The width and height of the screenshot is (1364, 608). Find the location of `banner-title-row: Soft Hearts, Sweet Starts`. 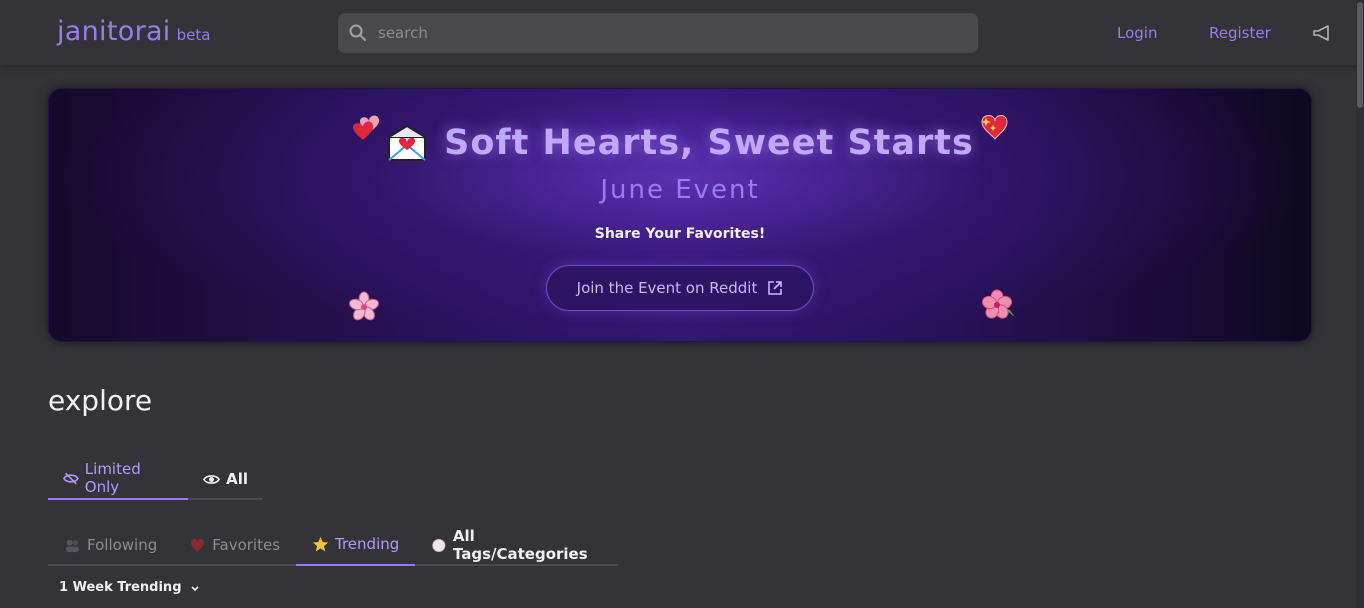

banner-title-row: Soft Hearts, Sweet Starts is located at coordinates (680, 143).